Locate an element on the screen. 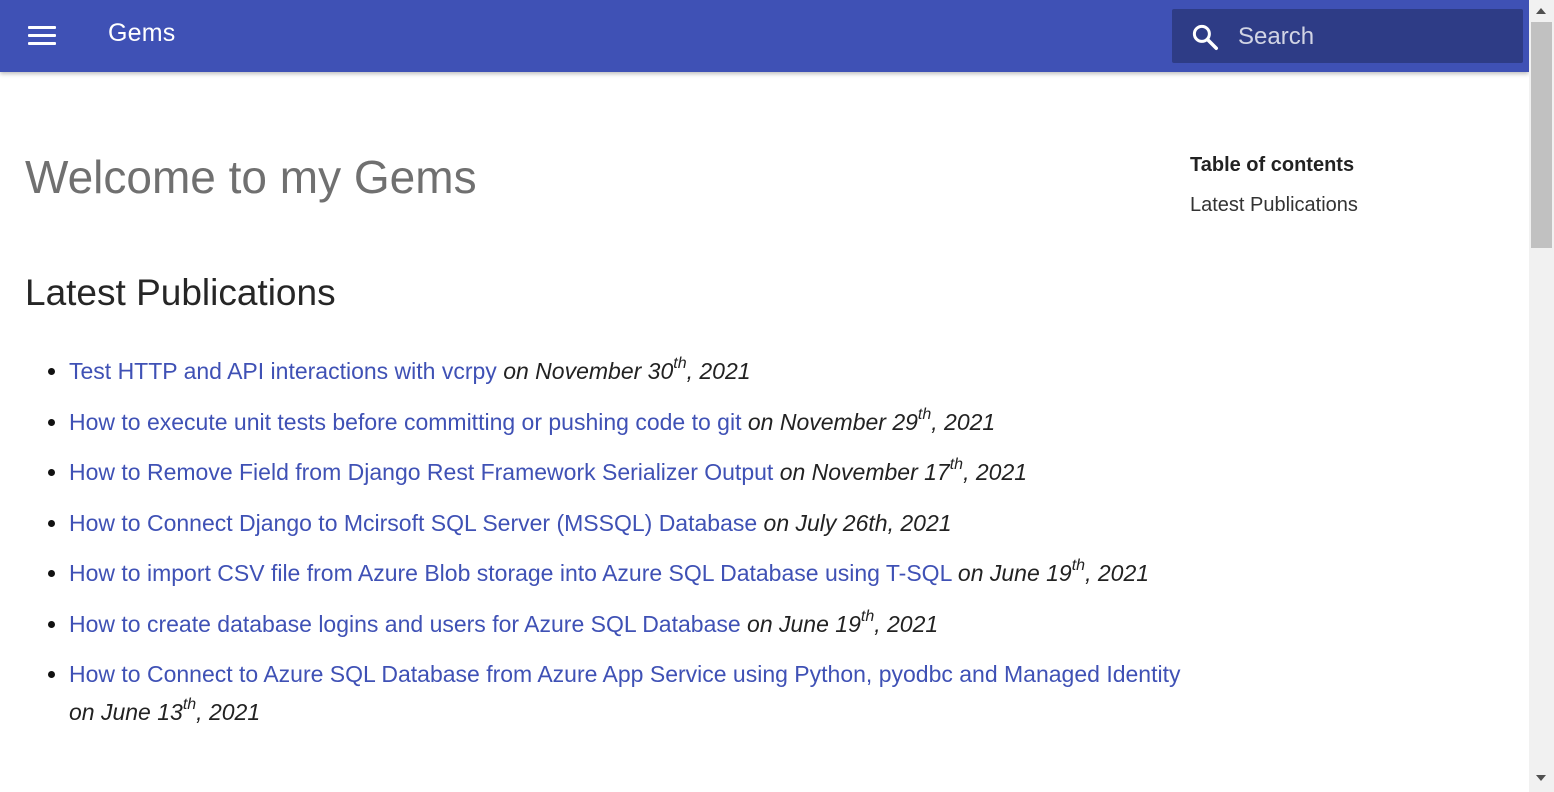 Image resolution: width=1554 pixels, height=792 pixels. search-box is located at coordinates (1347, 36).